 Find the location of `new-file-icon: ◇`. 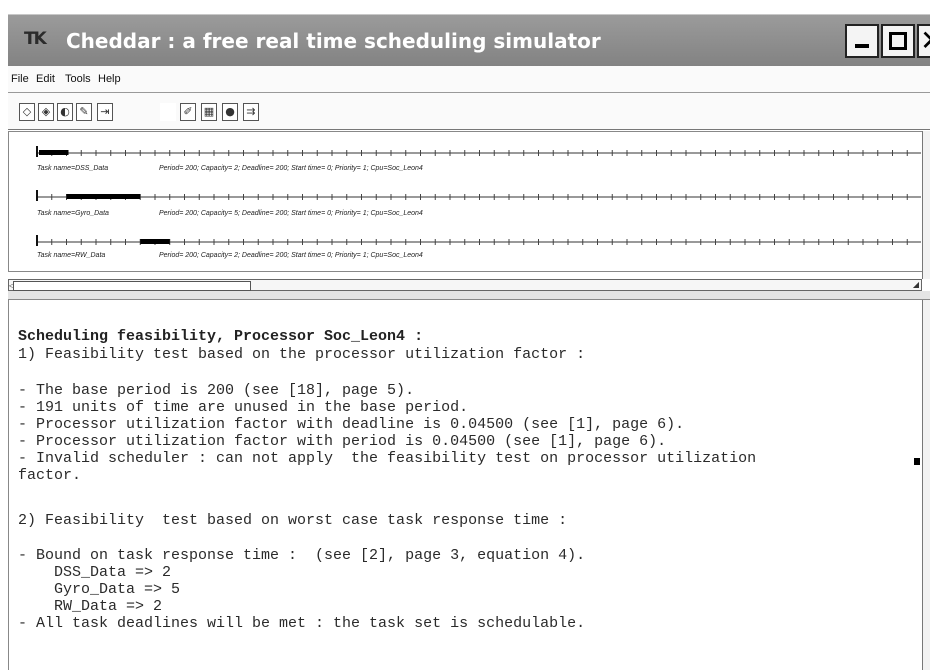

new-file-icon: ◇ is located at coordinates (27, 112).